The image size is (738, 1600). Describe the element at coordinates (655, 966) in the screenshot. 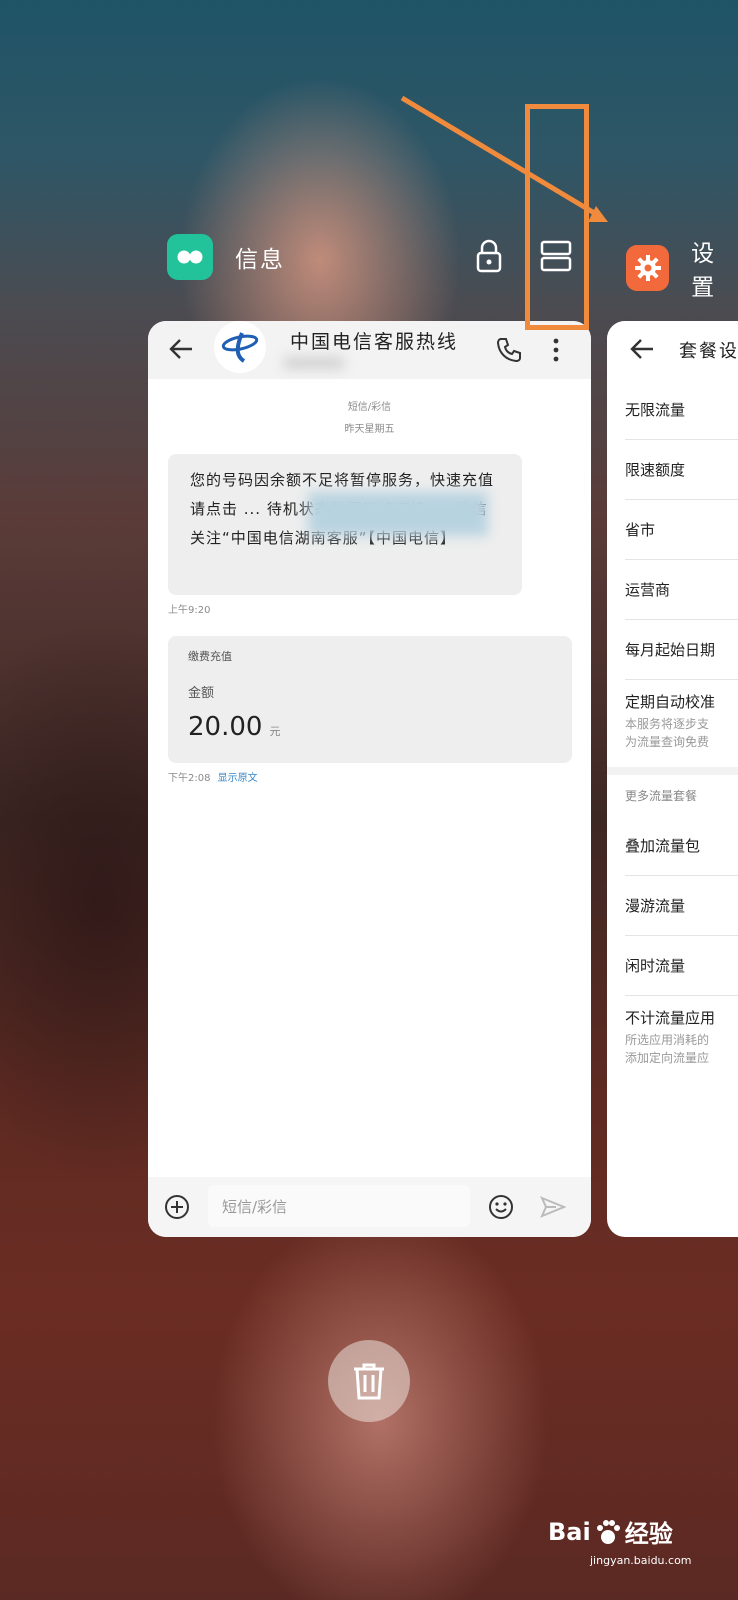

I see `settings-item-label: 闲时流量` at that location.